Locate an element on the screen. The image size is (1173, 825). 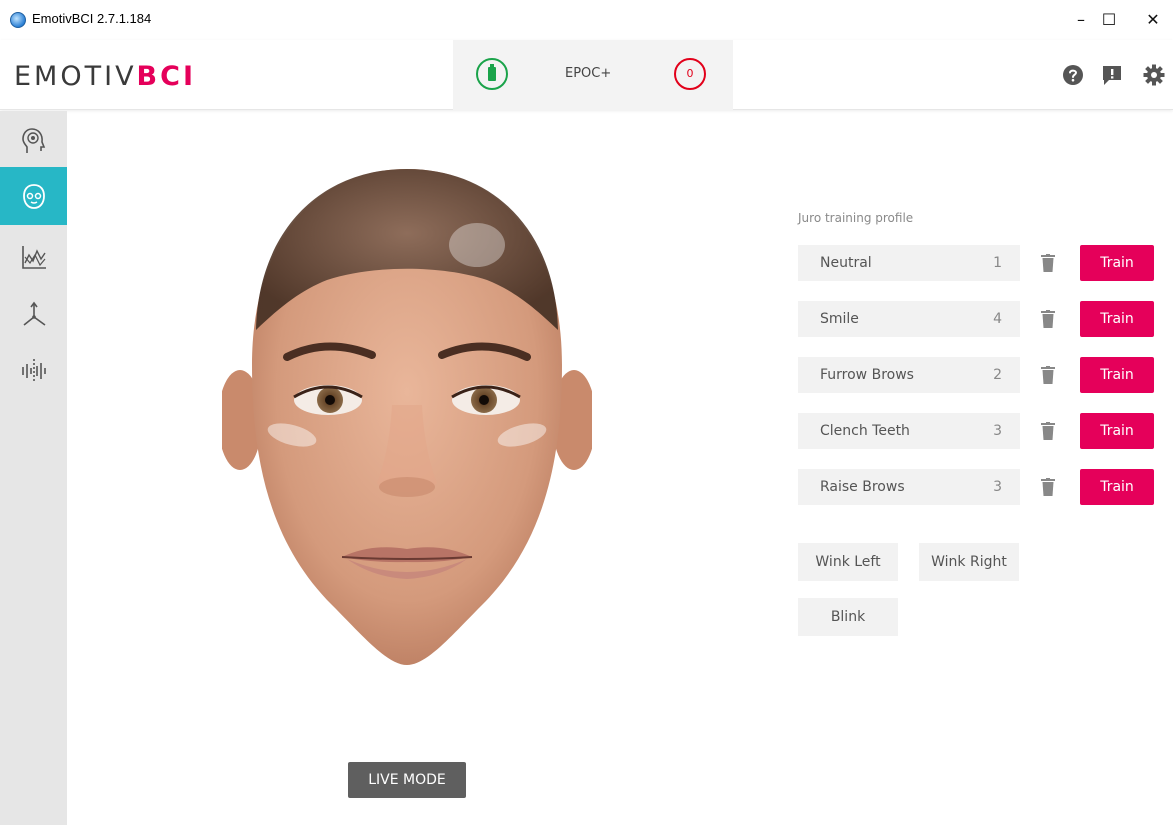
training-row-raise-brows: Raise Brows 3 is located at coordinates (909, 487).